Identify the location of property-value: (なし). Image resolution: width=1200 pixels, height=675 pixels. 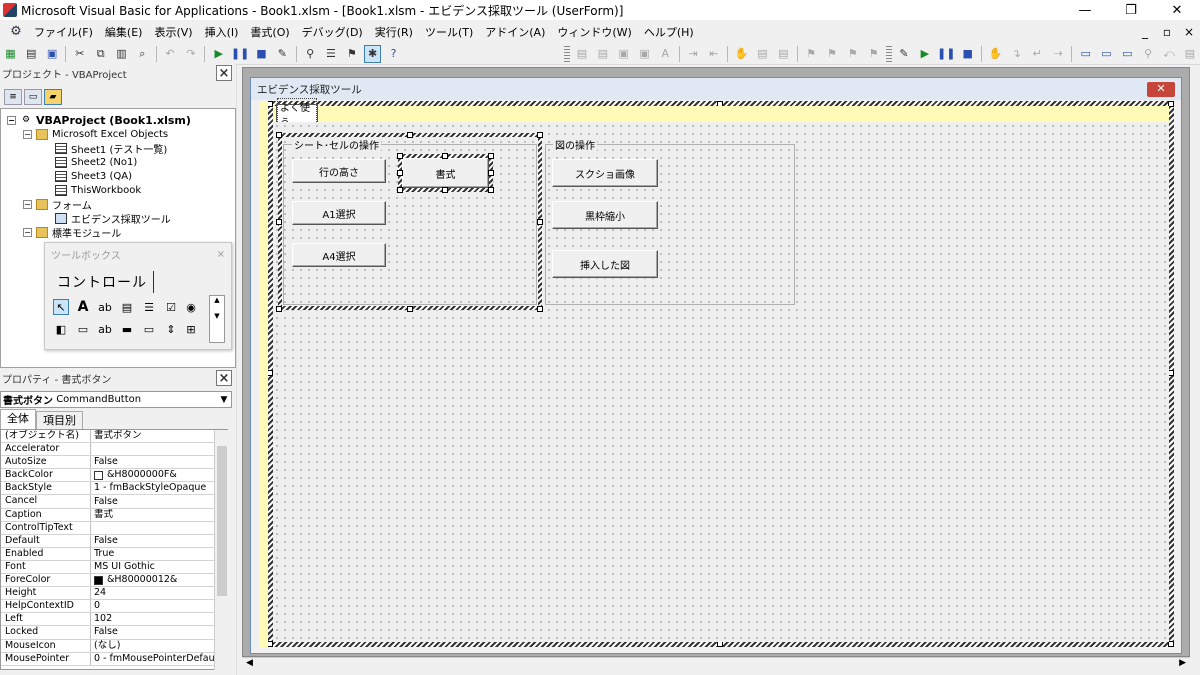
(159, 646).